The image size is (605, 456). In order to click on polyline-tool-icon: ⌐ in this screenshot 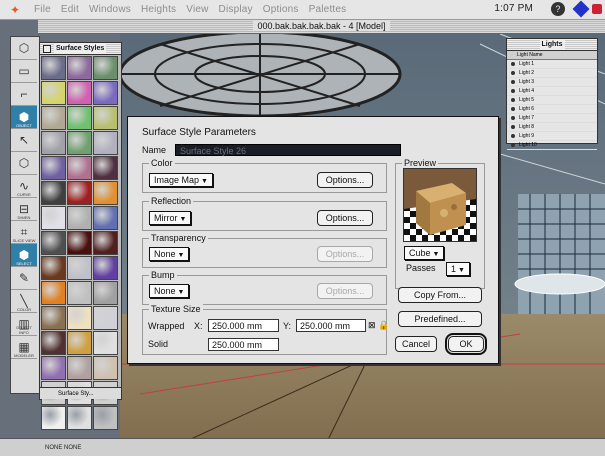, I will do `click(24, 94)`.